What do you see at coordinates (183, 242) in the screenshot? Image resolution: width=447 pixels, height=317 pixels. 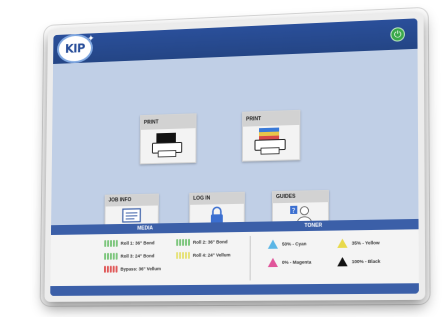 I see `roll-2-gauge-icon` at bounding box center [183, 242].